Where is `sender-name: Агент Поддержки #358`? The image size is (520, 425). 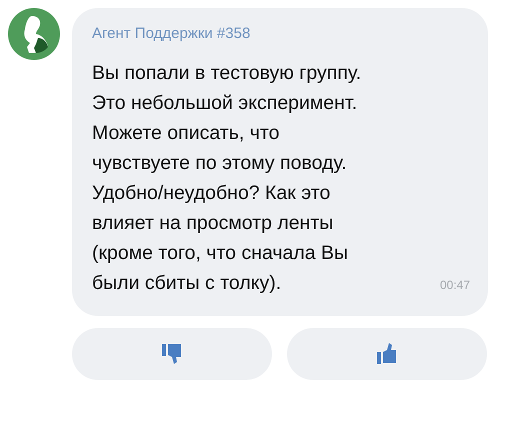 sender-name: Агент Поддержки #358 is located at coordinates (172, 34).